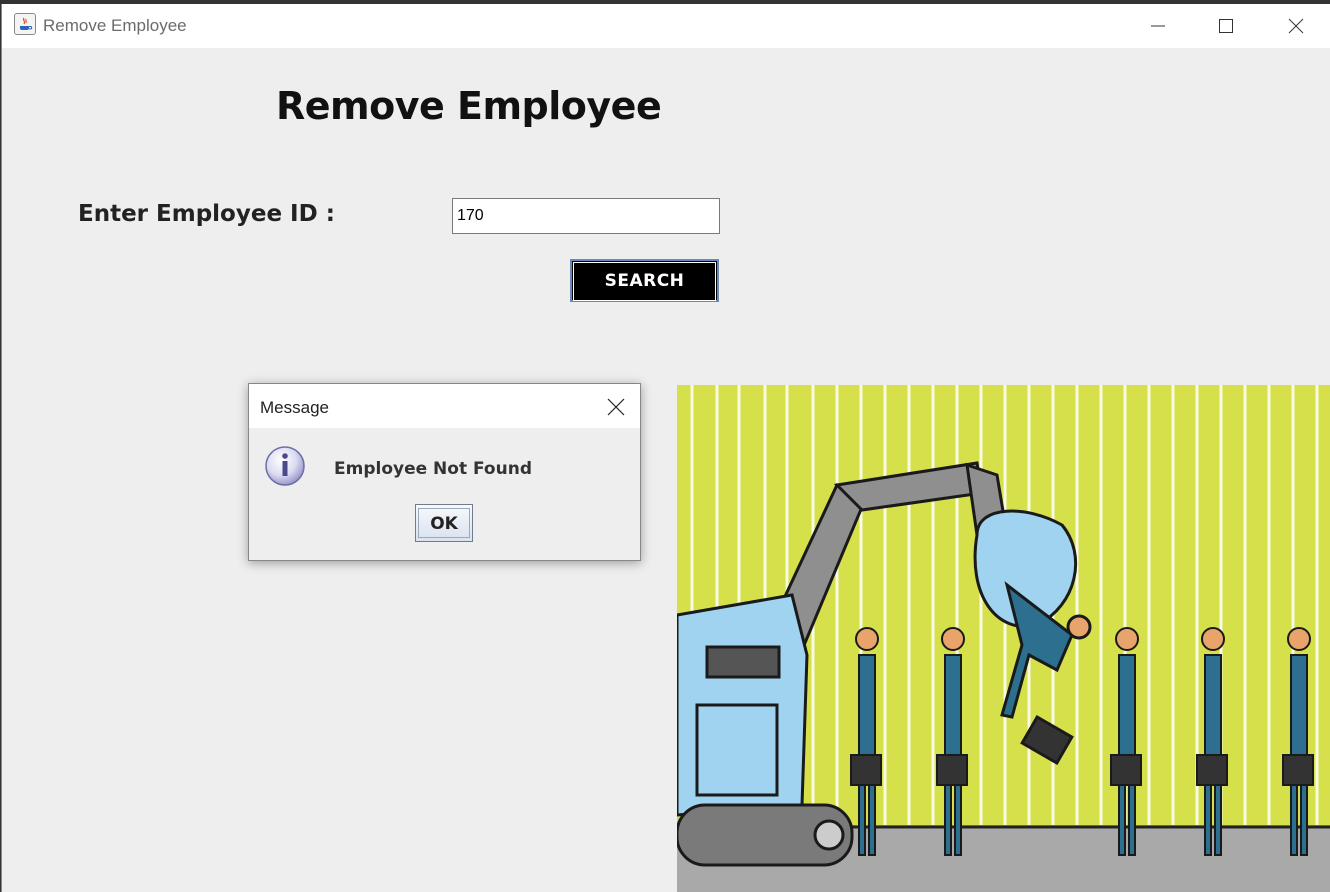 Image resolution: width=1330 pixels, height=892 pixels. I want to click on close-button, so click(1295, 26).